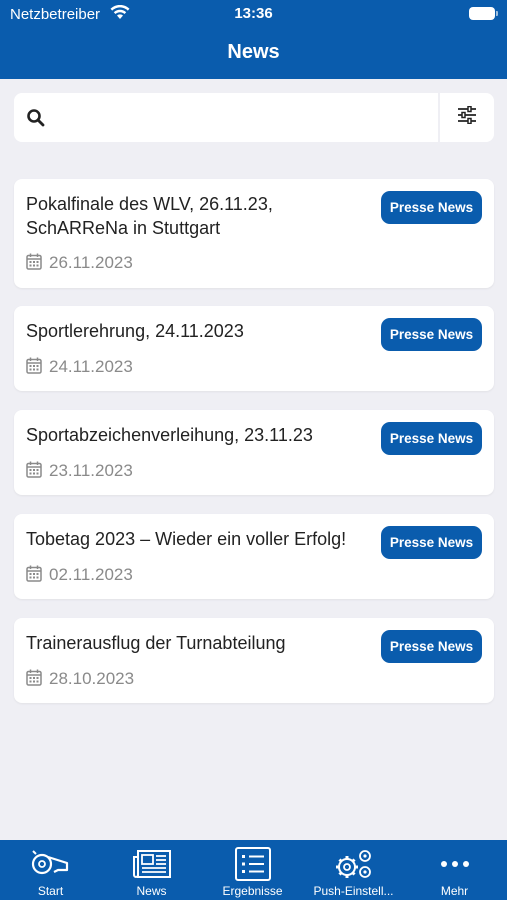 The image size is (507, 900). Describe the element at coordinates (454, 864) in the screenshot. I see `more-icon` at that location.